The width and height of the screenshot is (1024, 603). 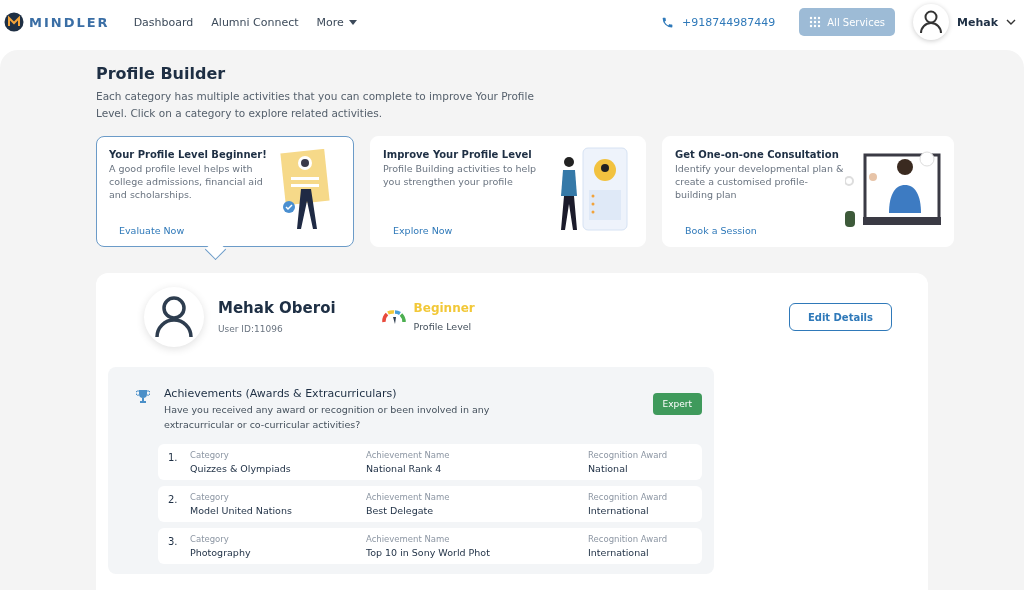 What do you see at coordinates (718, 22) in the screenshot?
I see `phone-link: +918744987449` at bounding box center [718, 22].